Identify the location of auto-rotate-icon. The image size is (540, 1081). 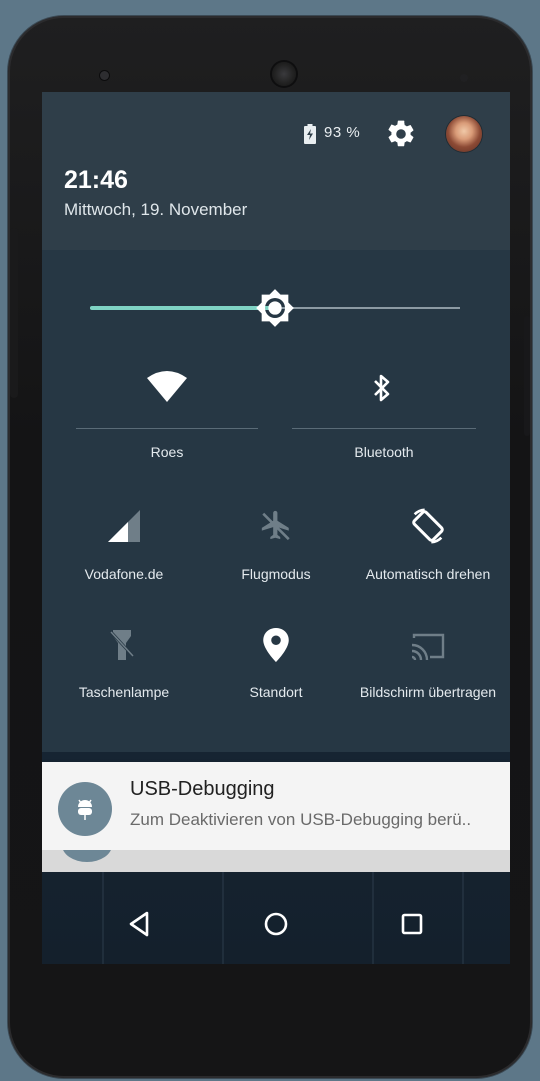
(428, 526).